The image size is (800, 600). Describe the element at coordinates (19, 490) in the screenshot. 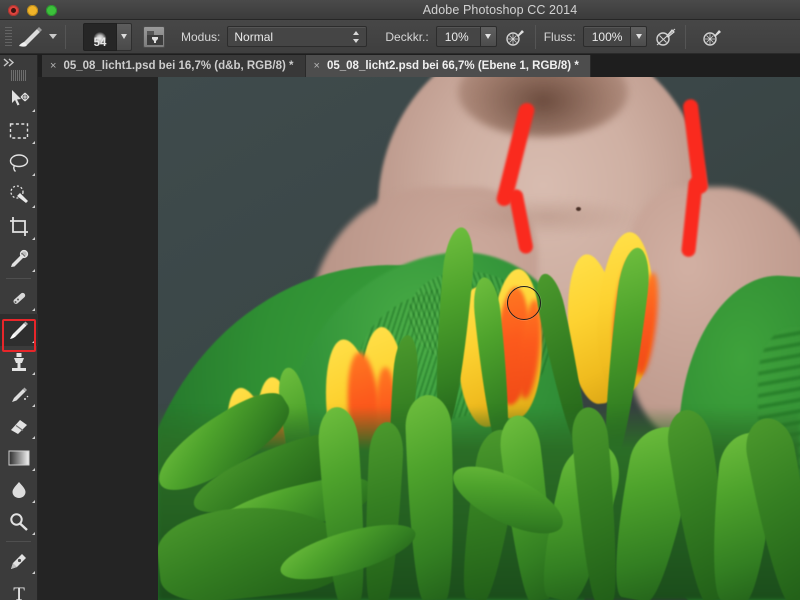

I see `blur-tool` at that location.